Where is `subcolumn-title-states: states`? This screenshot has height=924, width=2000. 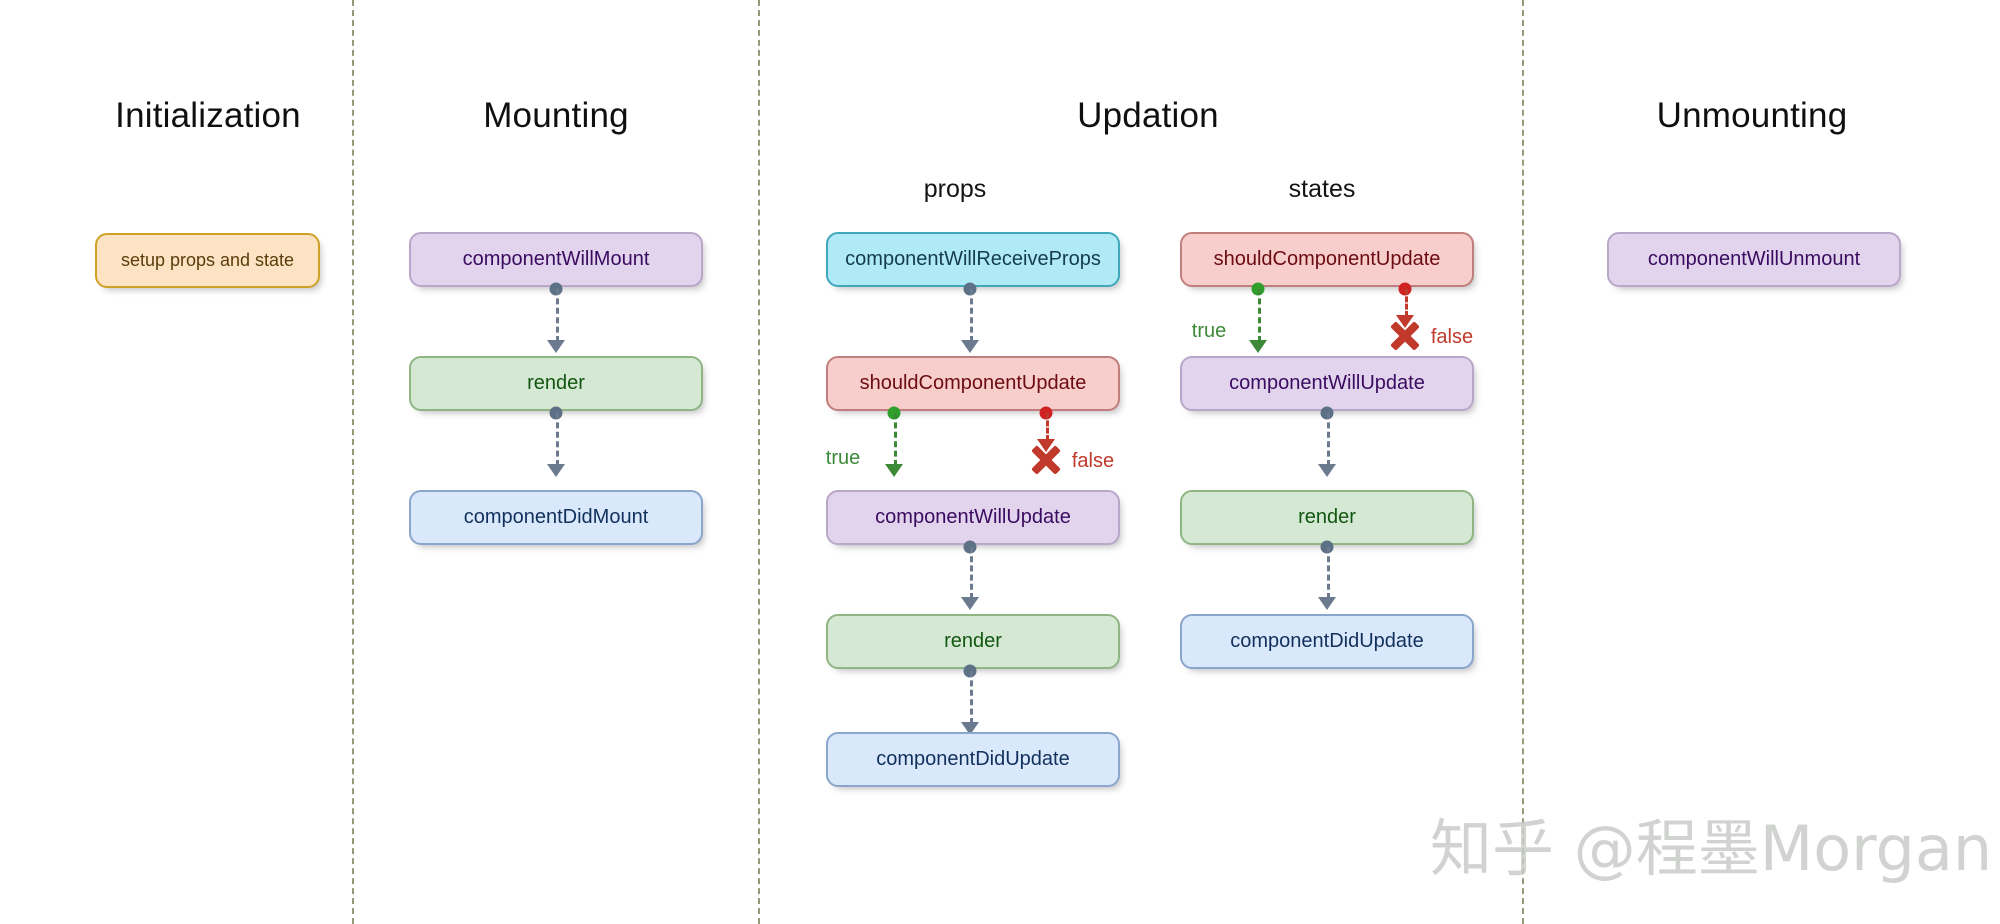
subcolumn-title-states: states is located at coordinates (1322, 189).